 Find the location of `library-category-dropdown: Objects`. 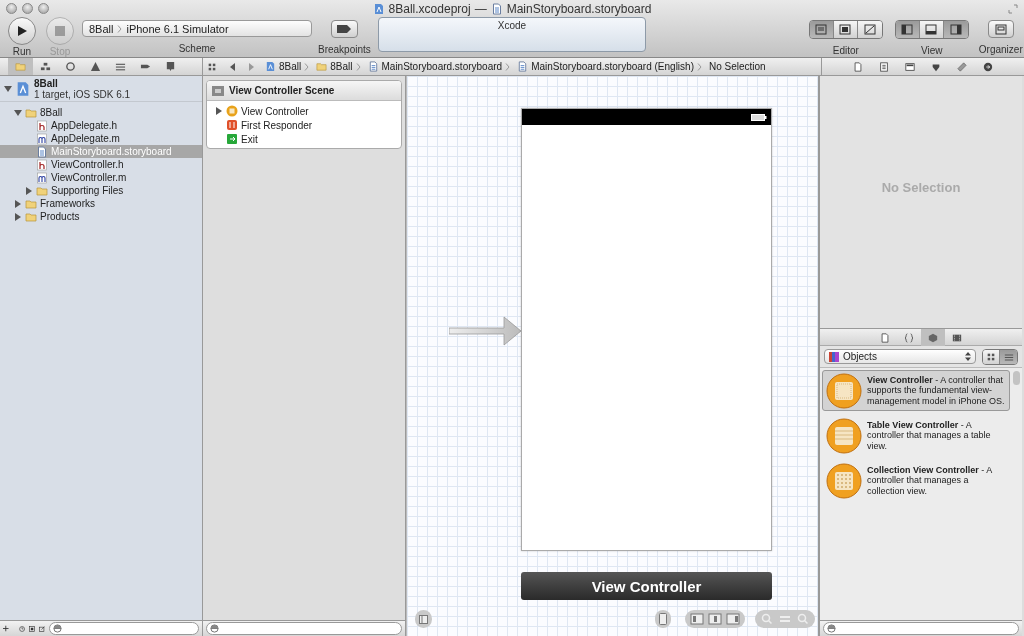

library-category-dropdown: Objects is located at coordinates (900, 356).